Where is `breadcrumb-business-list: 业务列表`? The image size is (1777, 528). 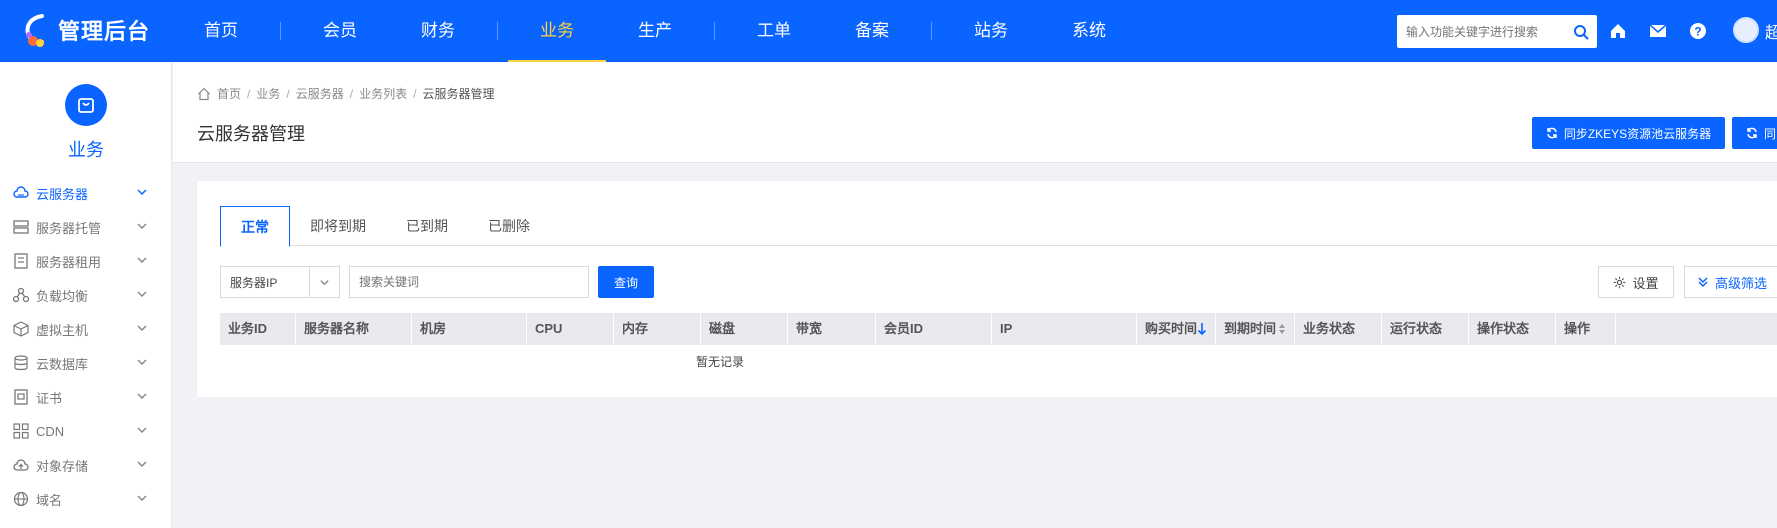
breadcrumb-business-list: 业务列表 is located at coordinates (383, 93).